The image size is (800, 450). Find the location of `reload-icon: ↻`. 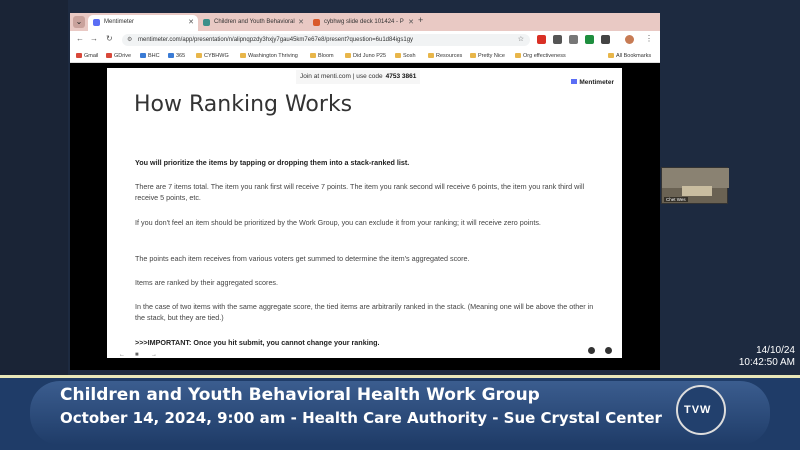

reload-icon: ↻ is located at coordinates (109, 38).